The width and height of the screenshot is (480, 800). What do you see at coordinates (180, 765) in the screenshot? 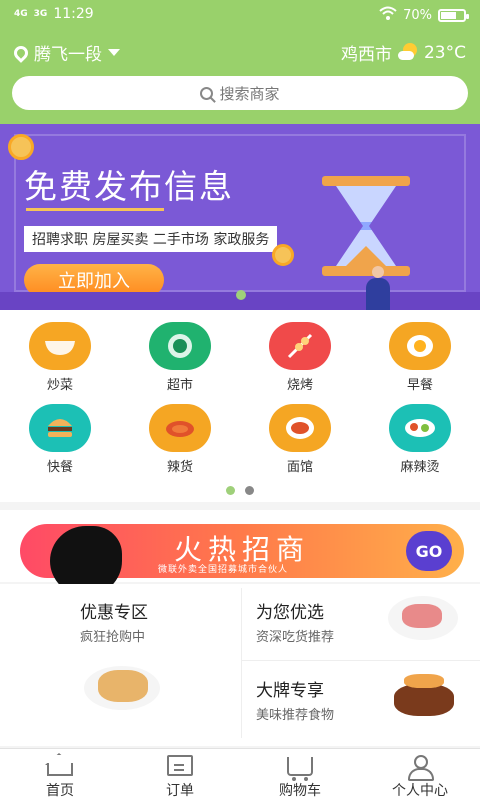
I see `order-icon` at bounding box center [180, 765].